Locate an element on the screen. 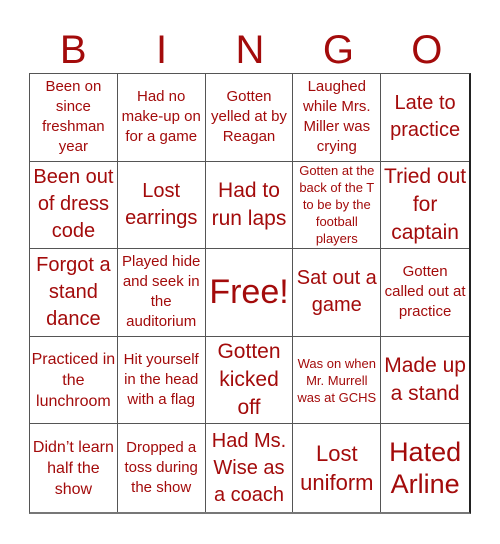 The image size is (500, 544). bingo-cell: Hit yourself in the head with a flag is located at coordinates (161, 380).